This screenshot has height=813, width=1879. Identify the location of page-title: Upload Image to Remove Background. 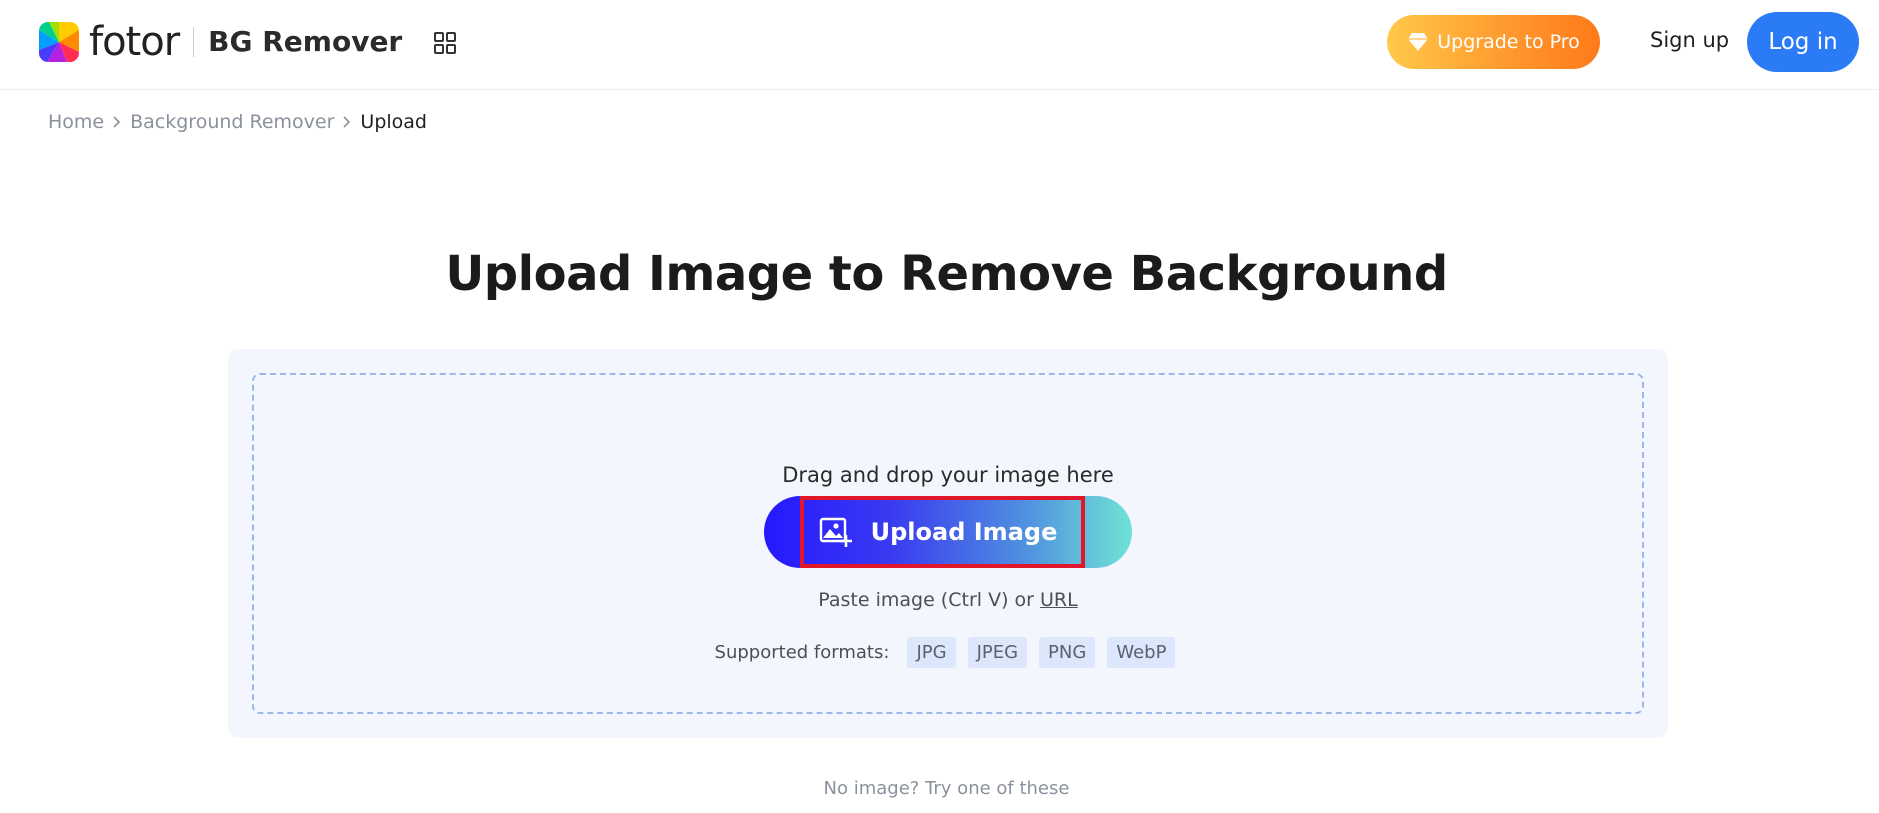
(946, 274).